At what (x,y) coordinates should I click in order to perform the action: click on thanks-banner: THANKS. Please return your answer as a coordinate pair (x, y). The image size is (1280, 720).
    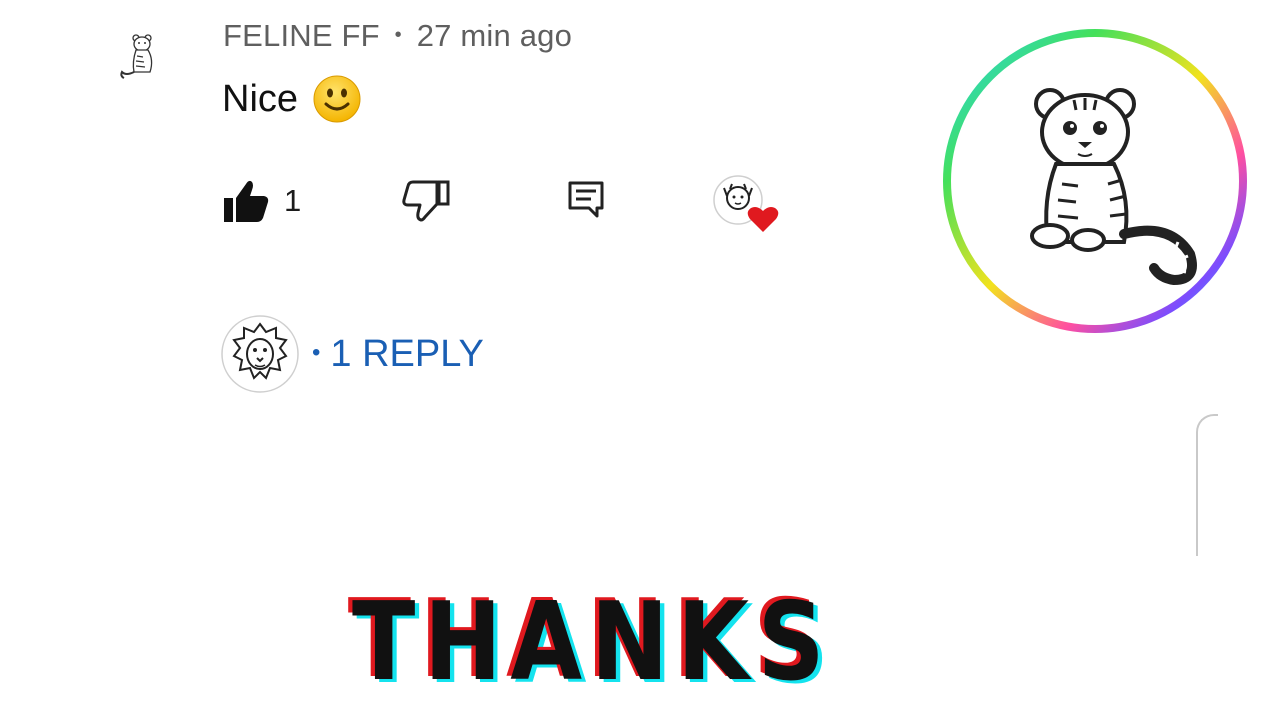
    Looking at the image, I should click on (593, 642).